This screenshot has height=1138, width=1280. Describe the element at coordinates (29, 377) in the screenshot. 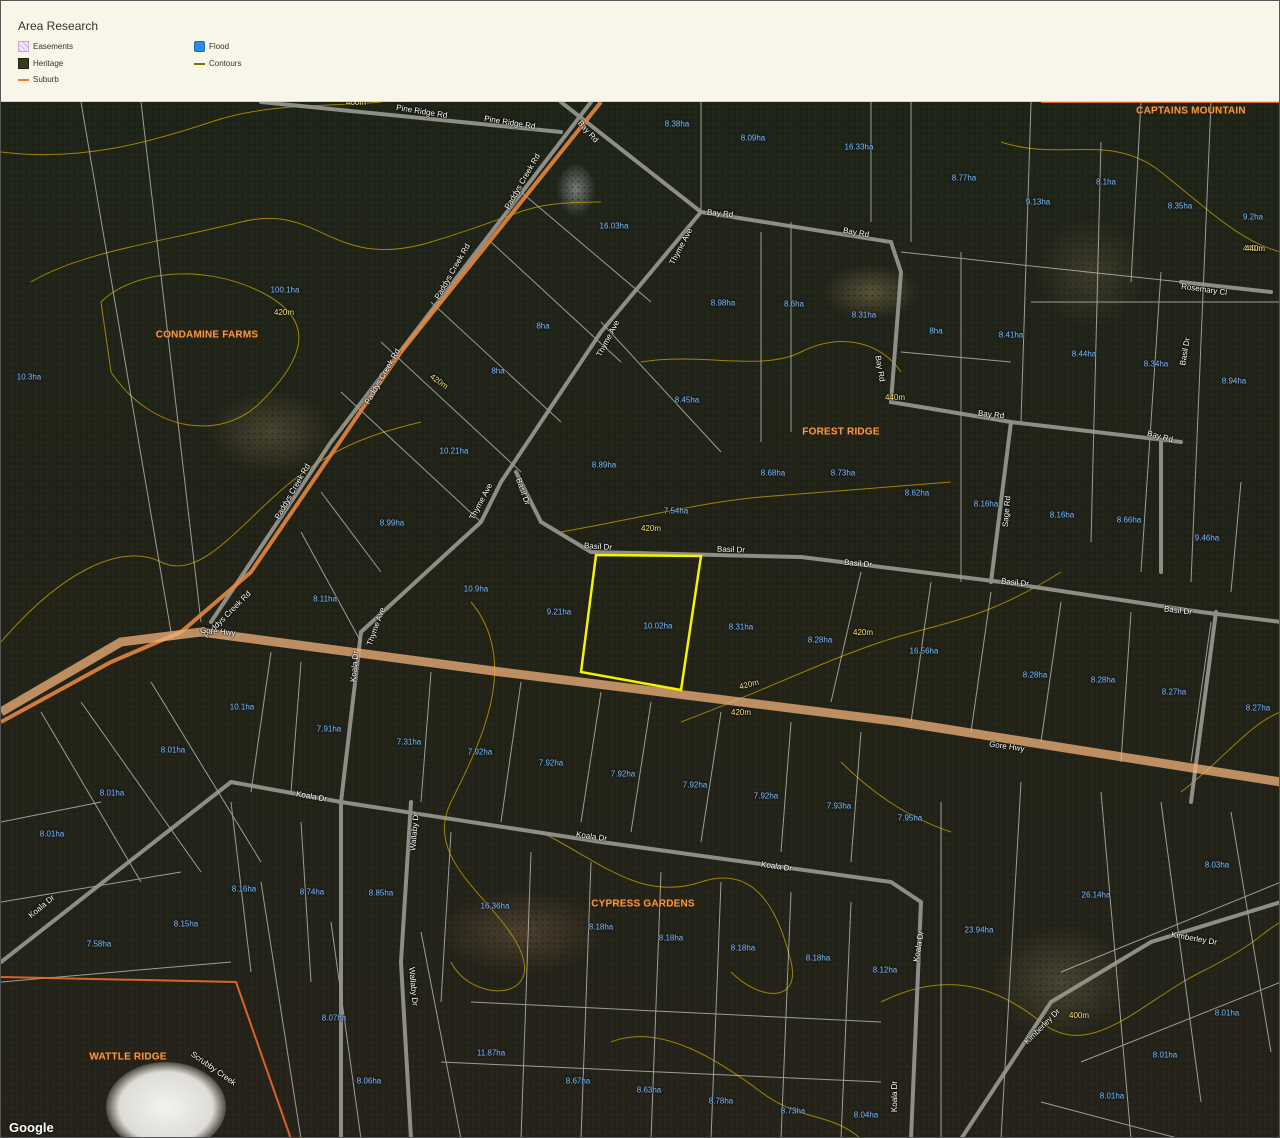

I see `parcel-area-label: 10.3ha` at that location.